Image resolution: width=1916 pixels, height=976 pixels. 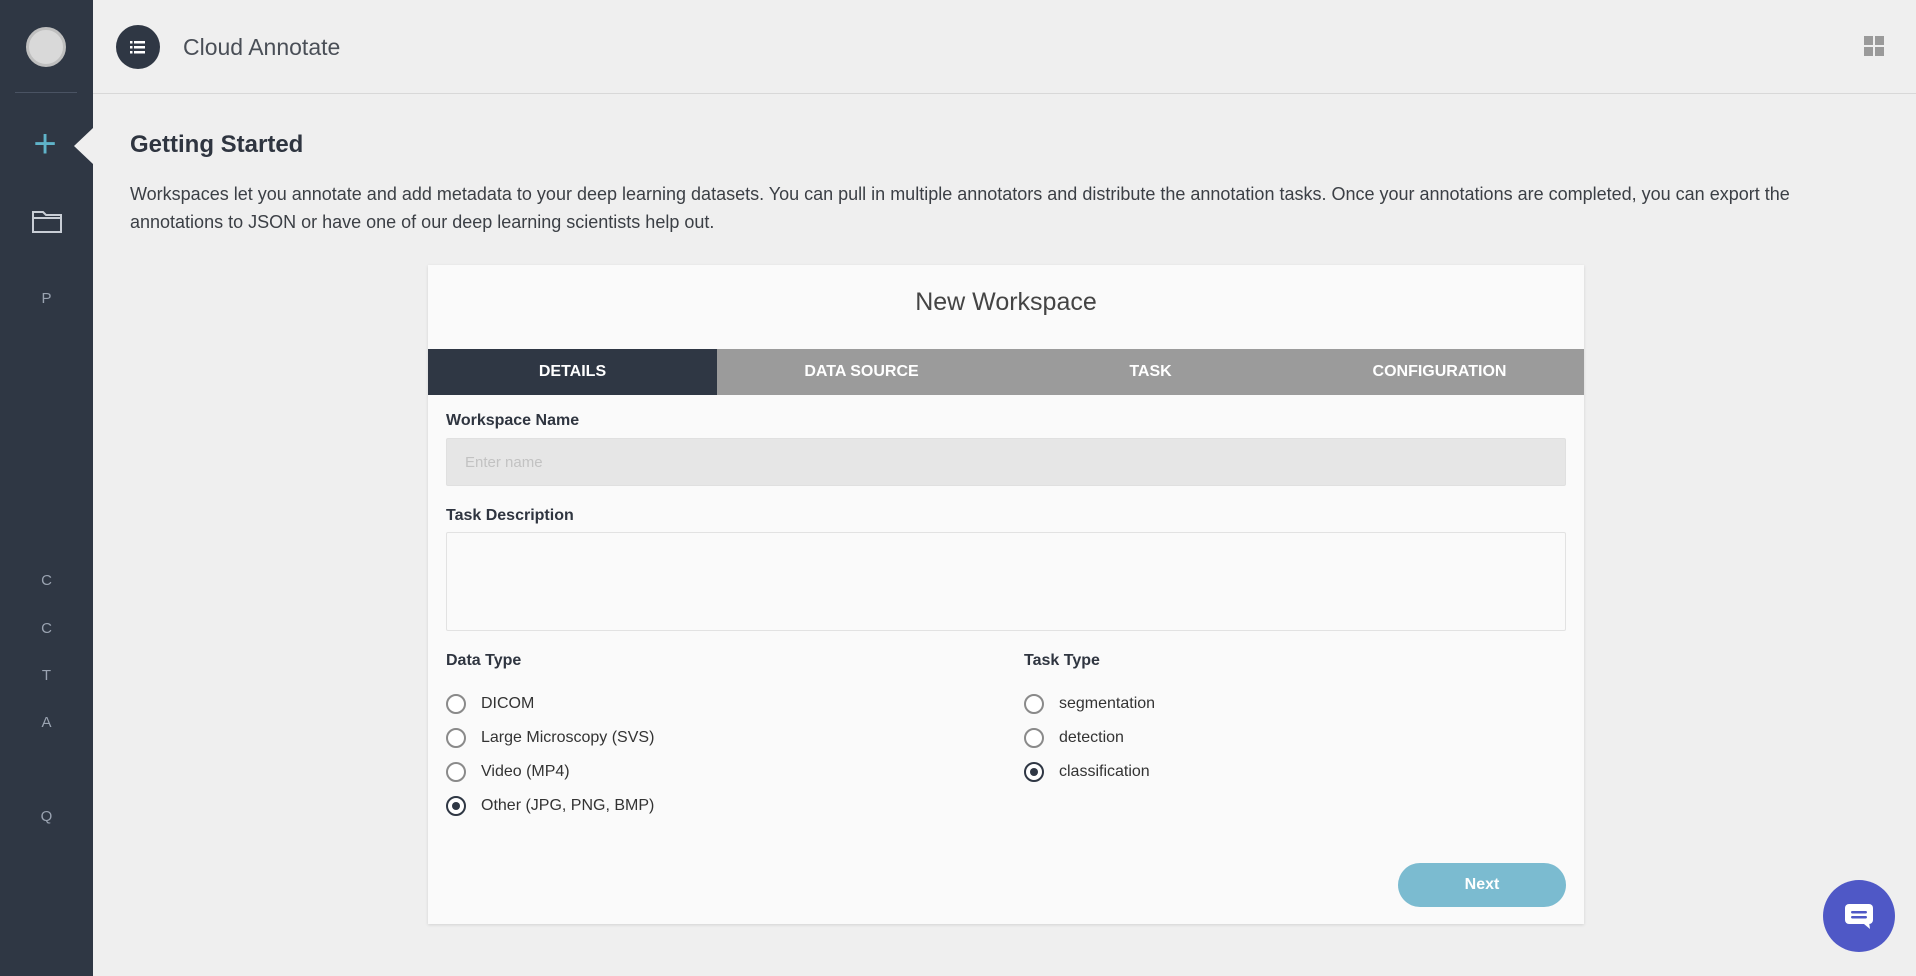 I want to click on radio-label: Video (MP4), so click(x=525, y=771).